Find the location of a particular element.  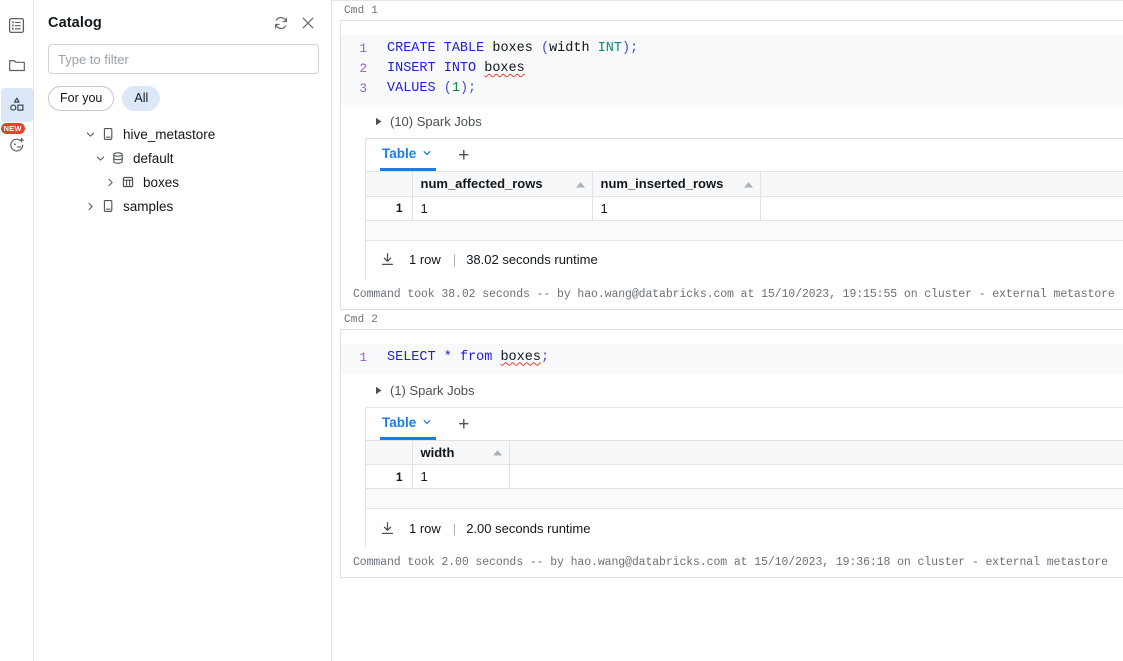

triangle-right-icon is located at coordinates (379, 121).